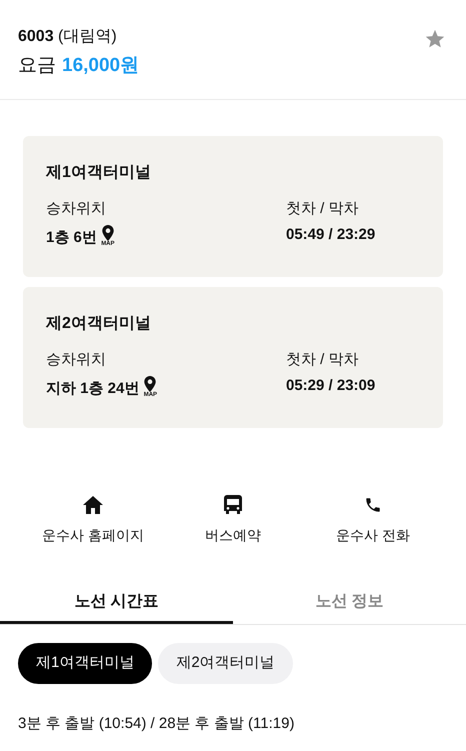 This screenshot has height=751, width=466. What do you see at coordinates (373, 519) in the screenshot?
I see `action-button: 운수사 전화` at bounding box center [373, 519].